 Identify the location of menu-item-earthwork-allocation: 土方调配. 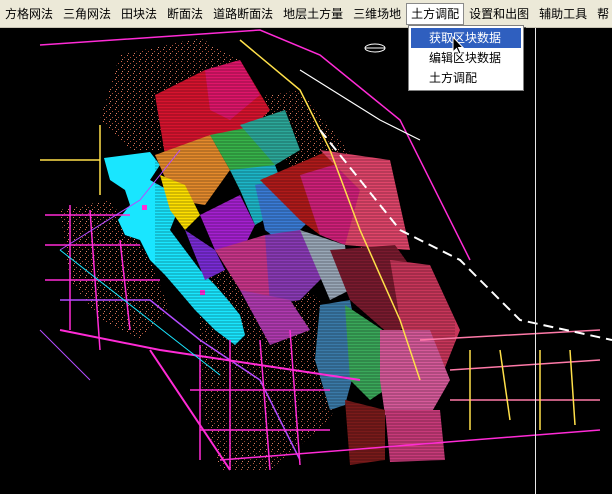
(466, 78).